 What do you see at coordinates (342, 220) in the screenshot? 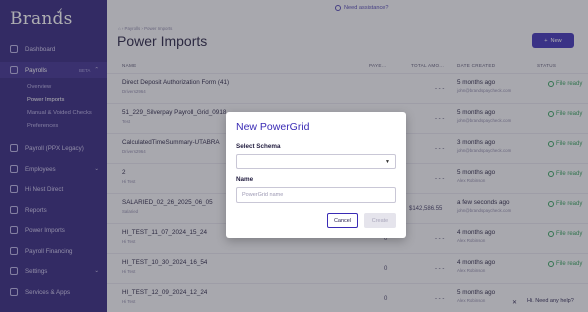
I see `cancel-button: Cancel` at bounding box center [342, 220].